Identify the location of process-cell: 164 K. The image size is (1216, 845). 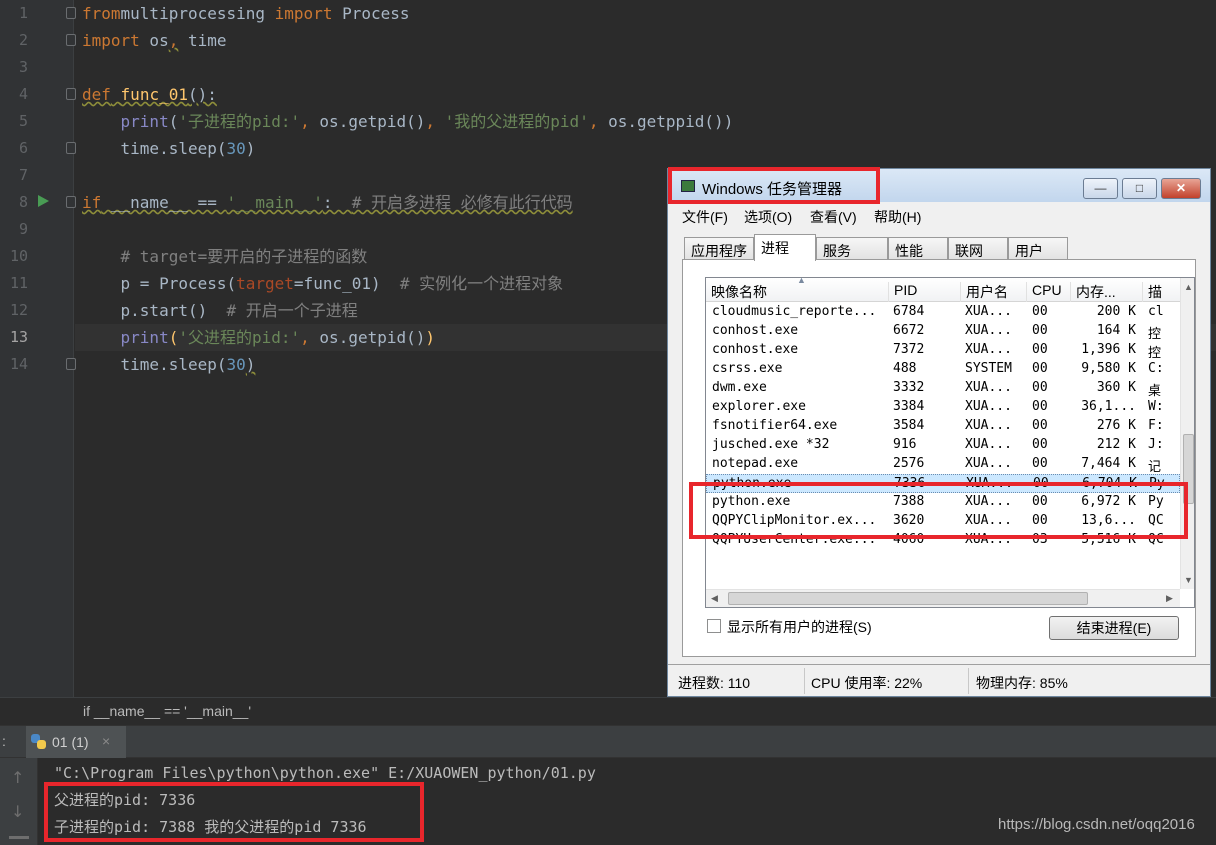
(1116, 330).